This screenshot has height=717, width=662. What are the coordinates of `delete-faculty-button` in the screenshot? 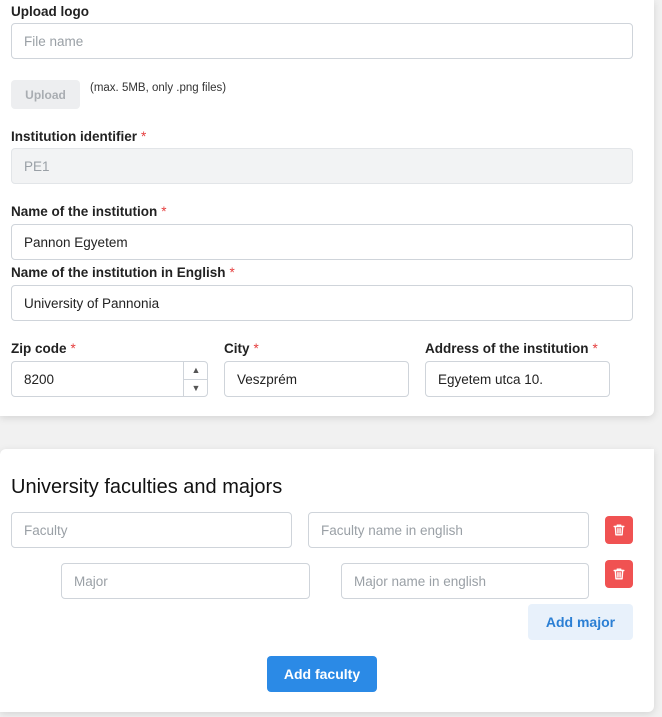 It's located at (619, 530).